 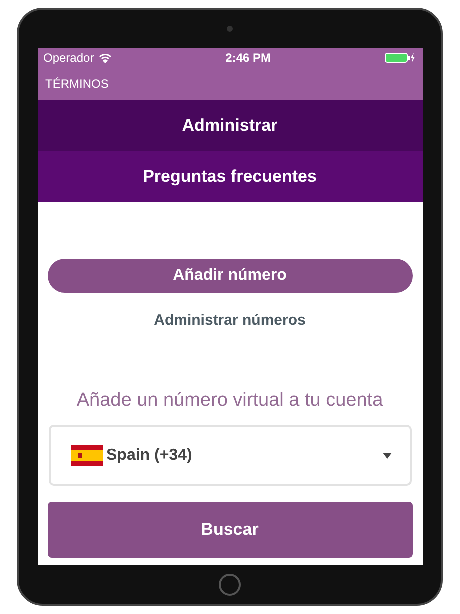 What do you see at coordinates (105, 58) in the screenshot?
I see `wifi-icon` at bounding box center [105, 58].